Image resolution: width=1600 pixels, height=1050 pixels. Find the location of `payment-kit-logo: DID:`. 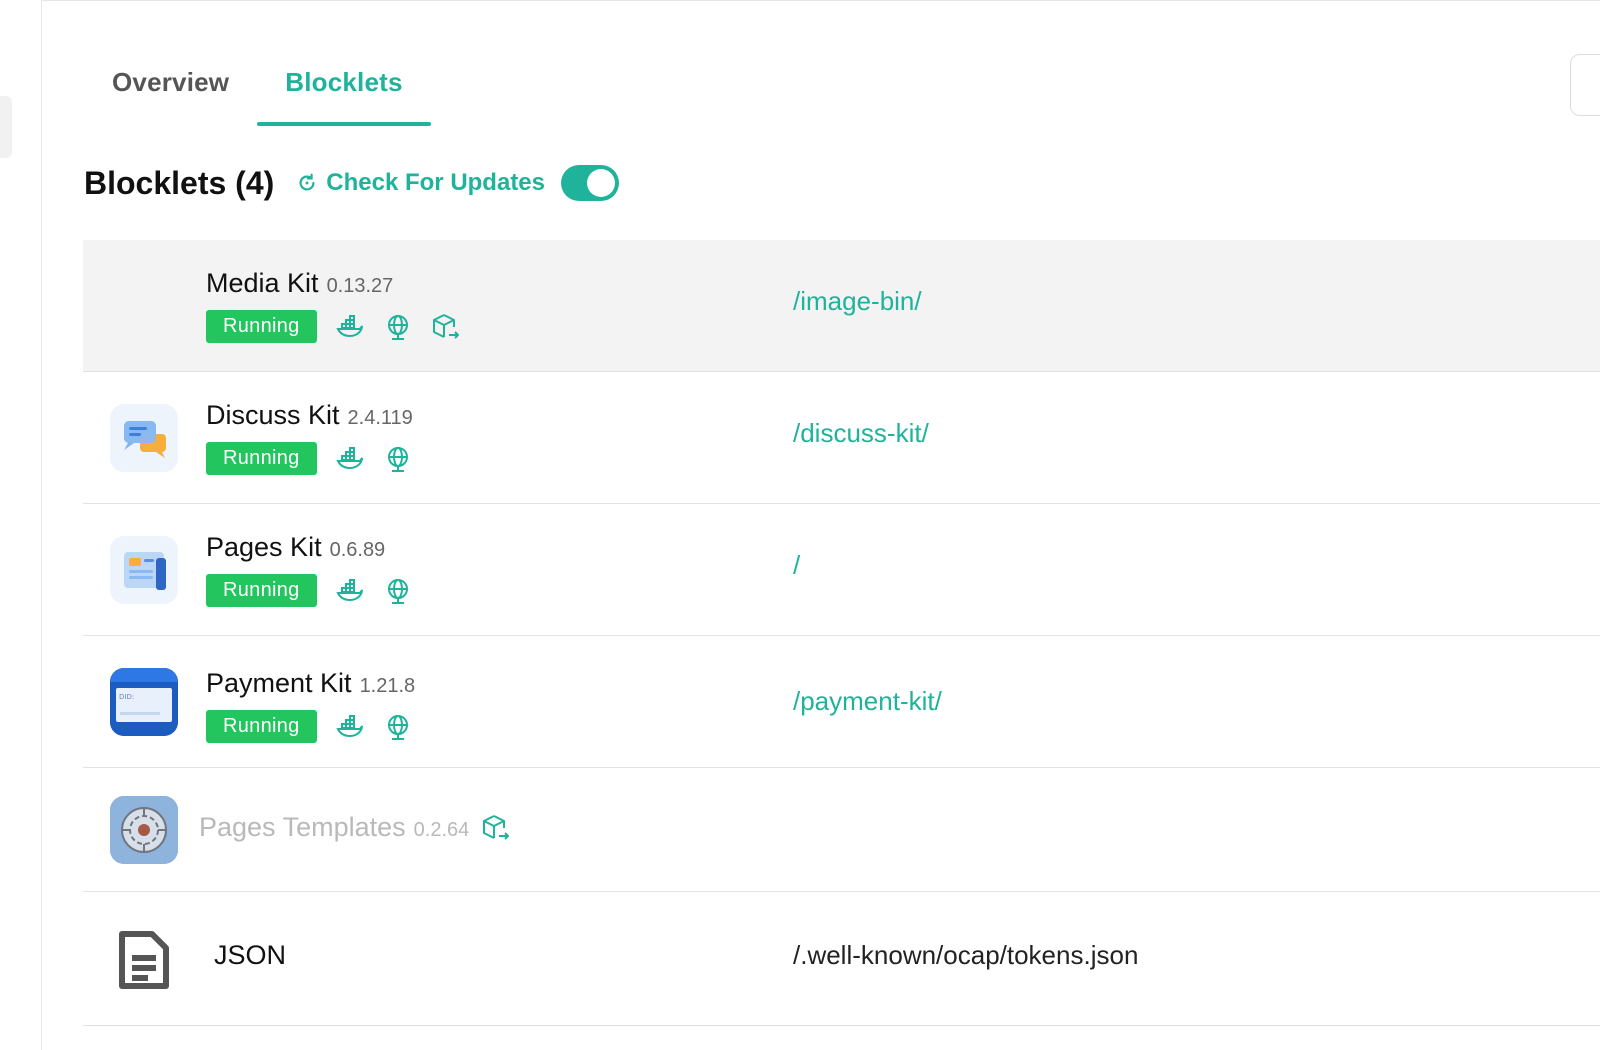

payment-kit-logo: DID: is located at coordinates (144, 702).